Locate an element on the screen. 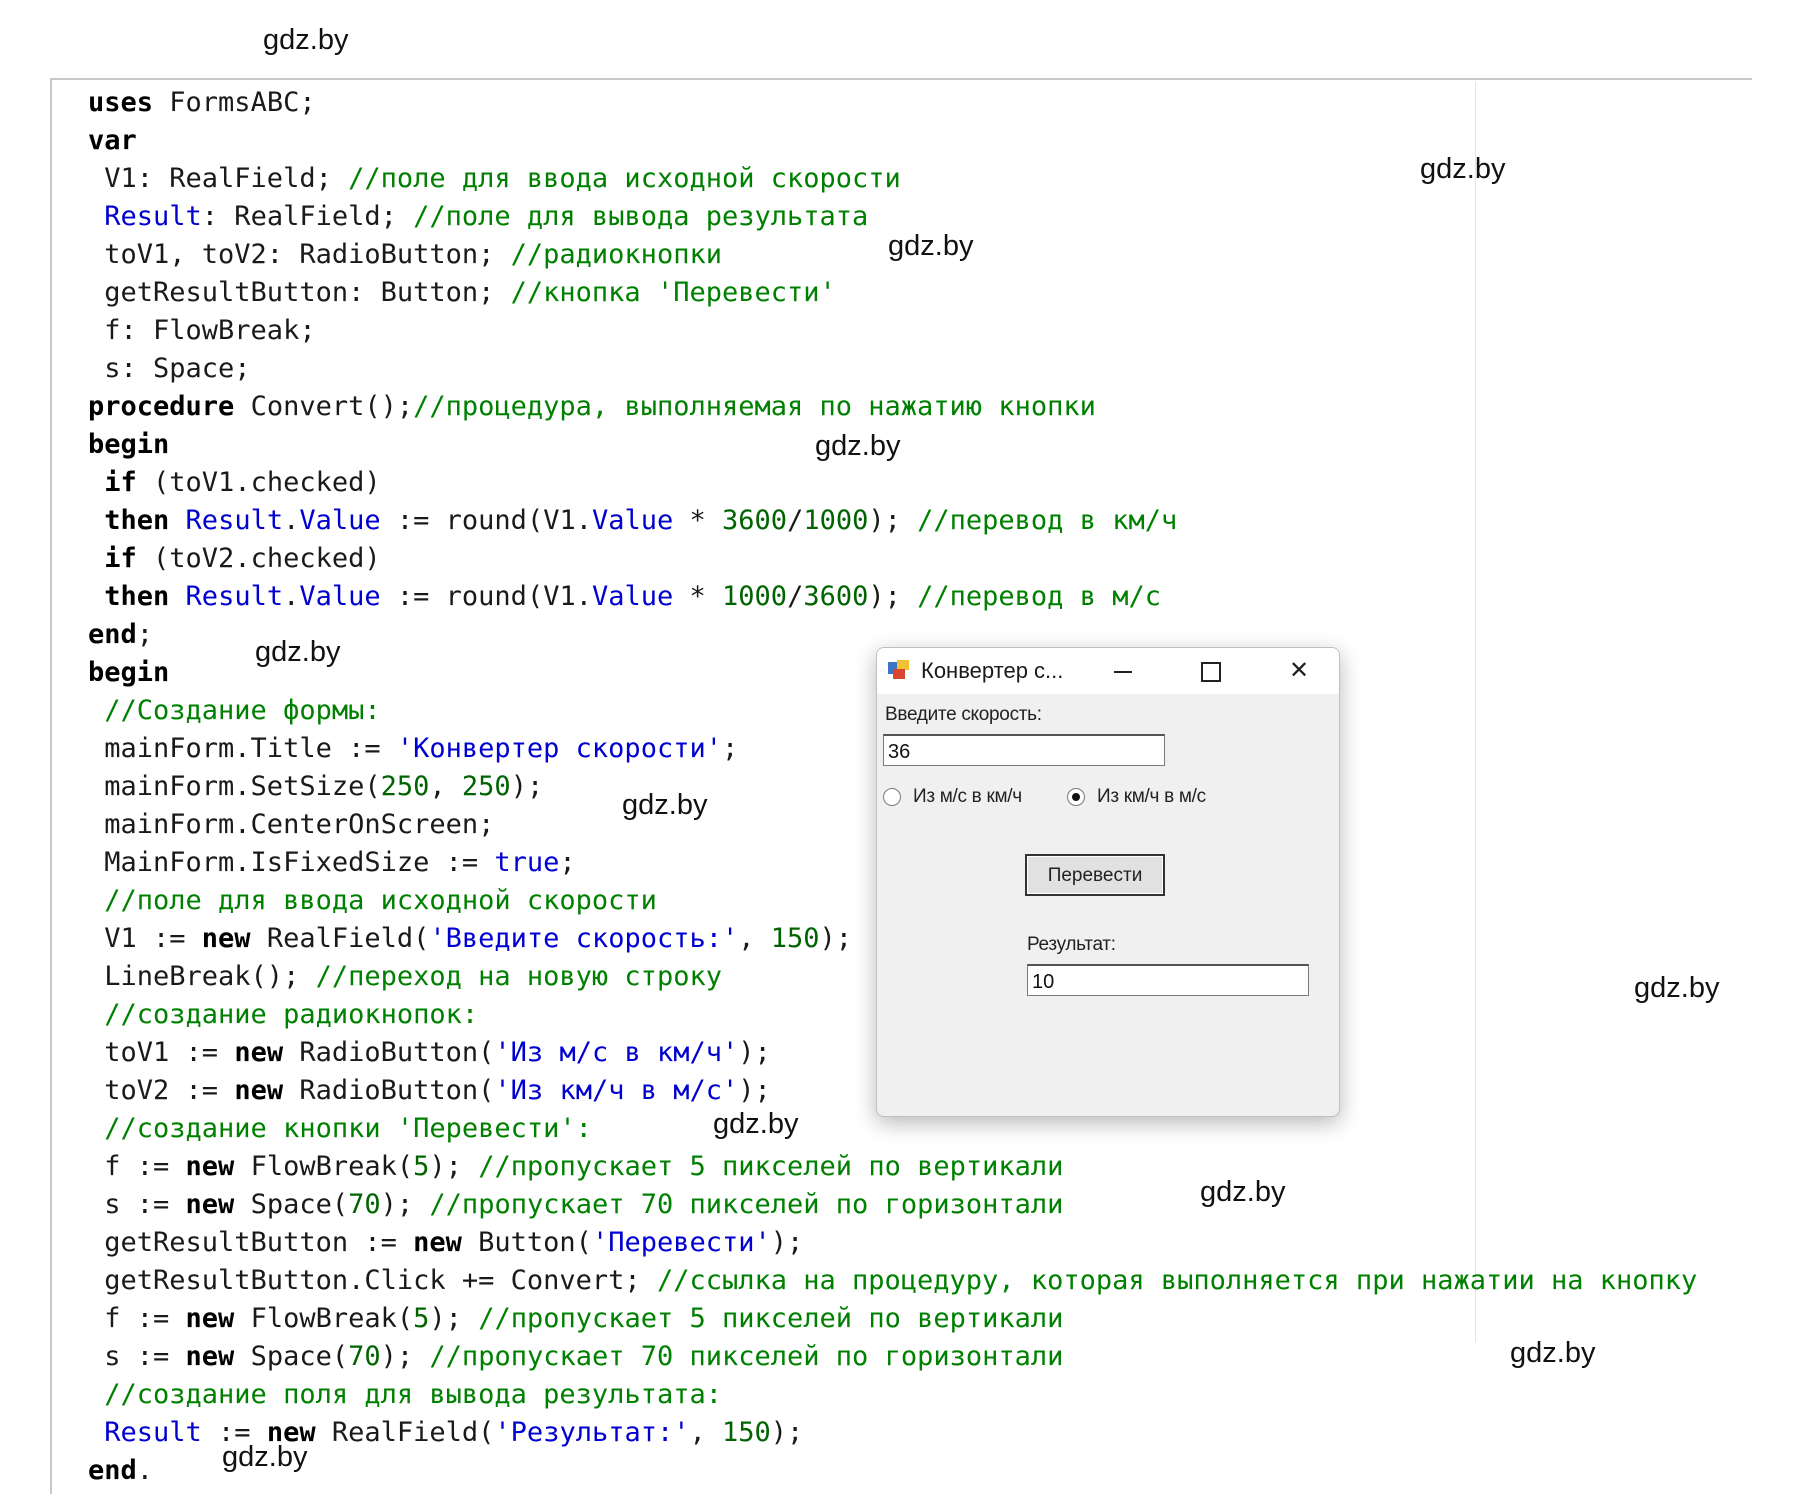 The image size is (1795, 1499). code-token: toV1 := is located at coordinates (161, 1052).